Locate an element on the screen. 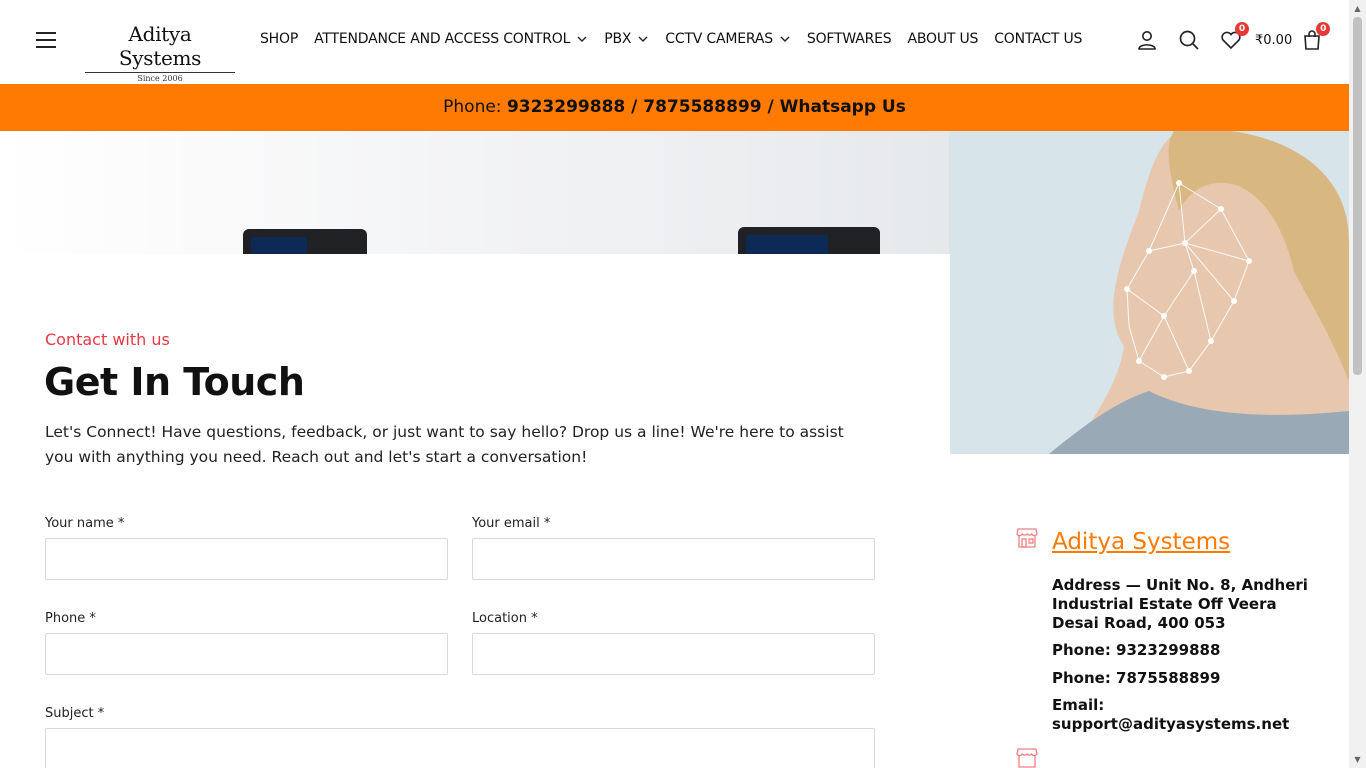 The height and width of the screenshot is (768, 1366). nav-label: CONTACT US is located at coordinates (1038, 39).